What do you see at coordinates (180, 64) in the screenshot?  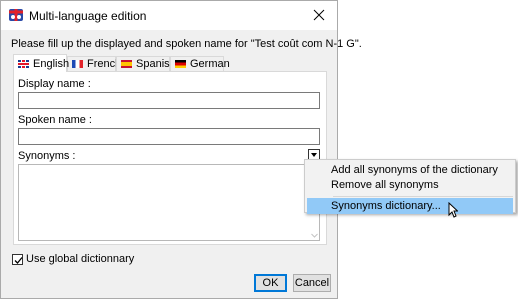 I see `germany-flag-icon` at bounding box center [180, 64].